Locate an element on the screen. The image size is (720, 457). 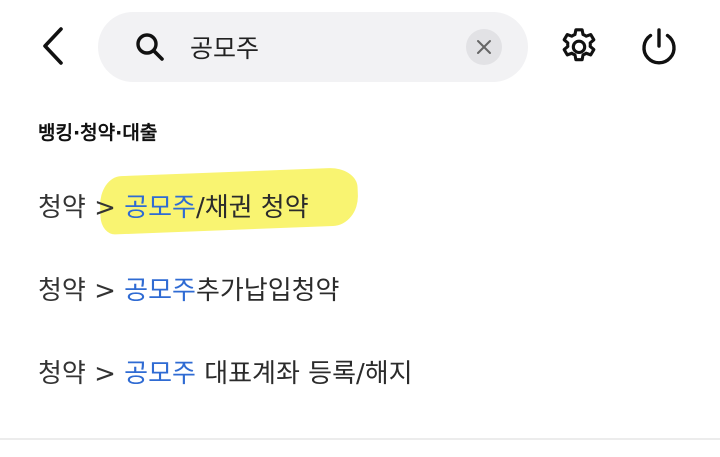
search-bar is located at coordinates (313, 47).